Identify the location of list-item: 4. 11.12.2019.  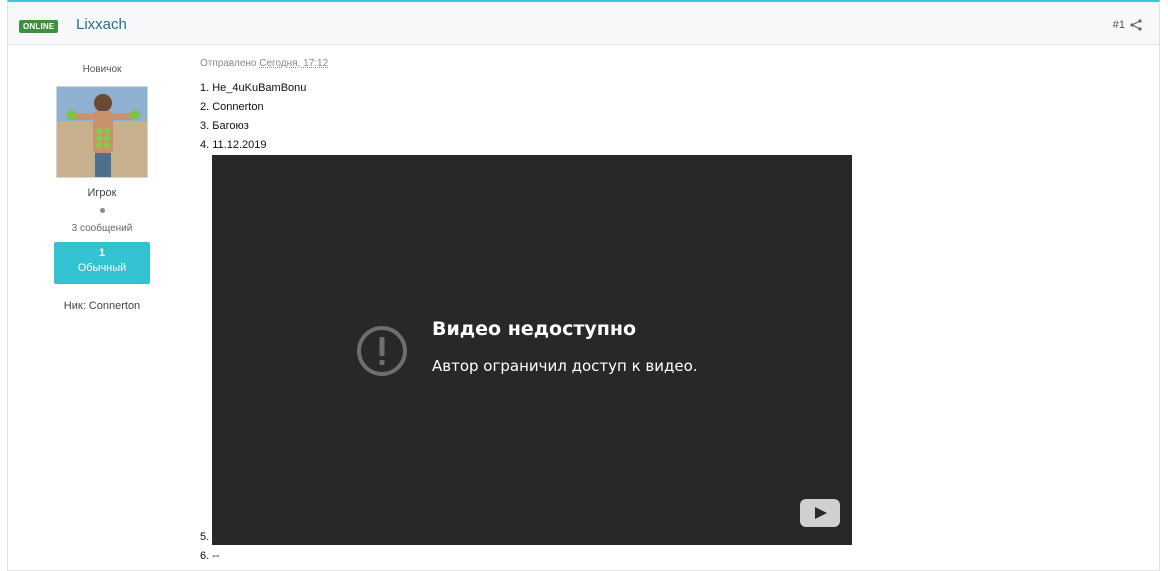
(233, 145).